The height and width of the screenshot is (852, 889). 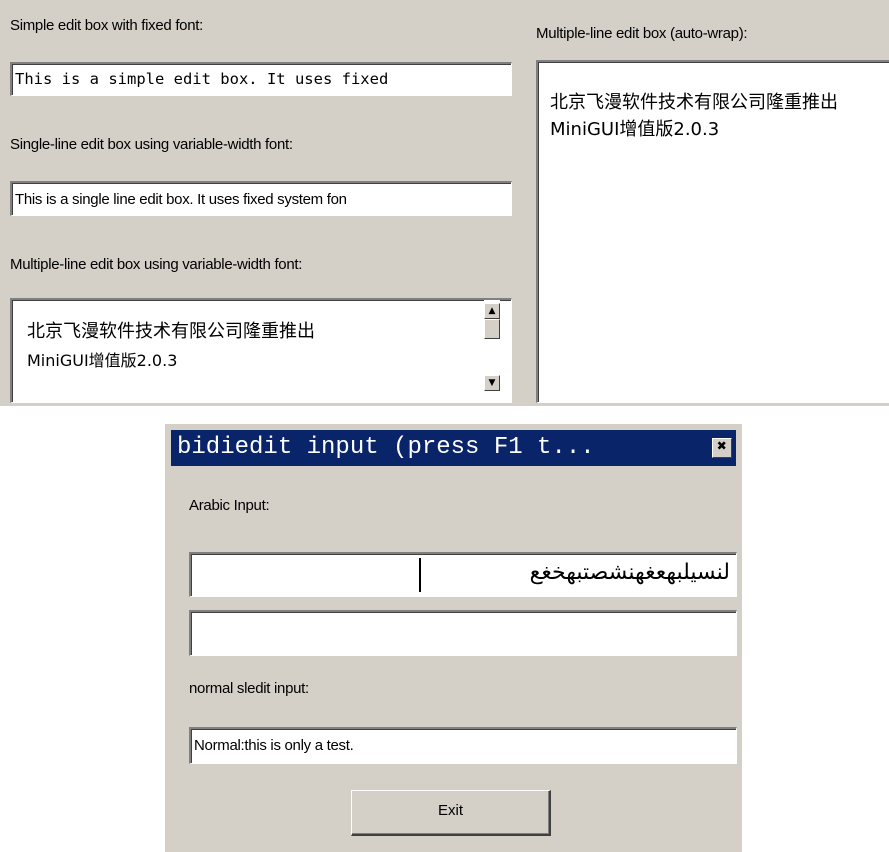 What do you see at coordinates (249, 688) in the screenshot?
I see `normal-input-label: normal sledit input:` at bounding box center [249, 688].